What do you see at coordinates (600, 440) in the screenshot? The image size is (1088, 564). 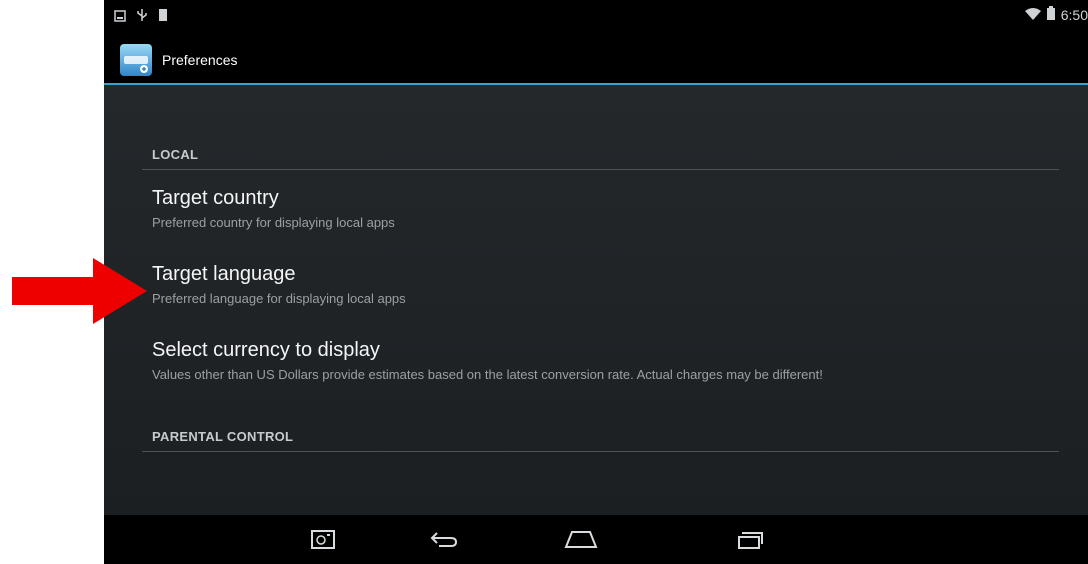 I see `section-header-parental-control: PARENTAL CONTROL` at bounding box center [600, 440].